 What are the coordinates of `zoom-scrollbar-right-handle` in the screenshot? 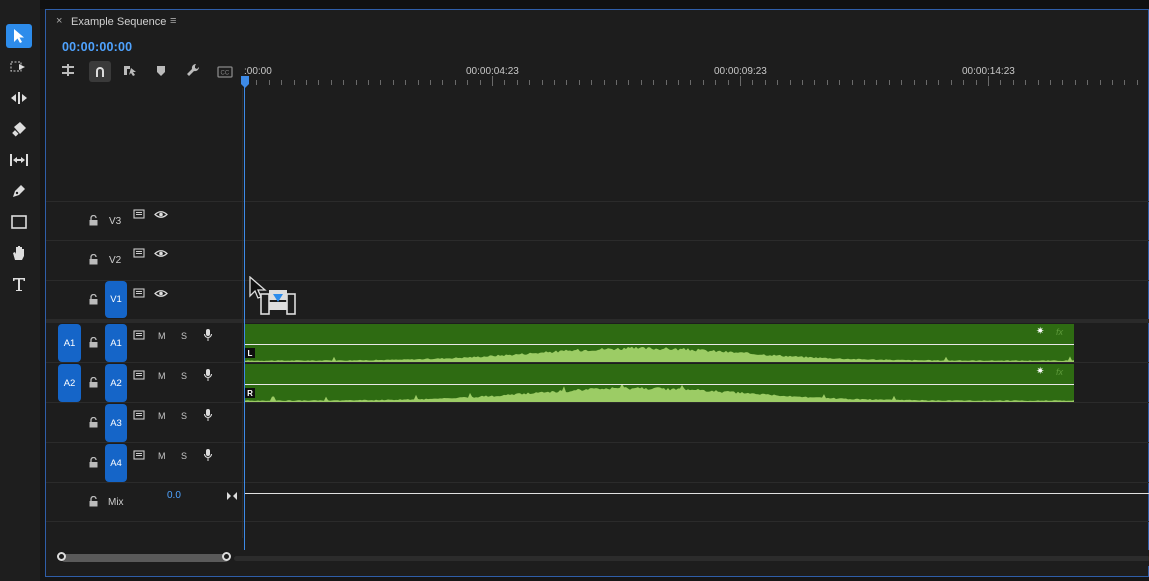 It's located at (226, 556).